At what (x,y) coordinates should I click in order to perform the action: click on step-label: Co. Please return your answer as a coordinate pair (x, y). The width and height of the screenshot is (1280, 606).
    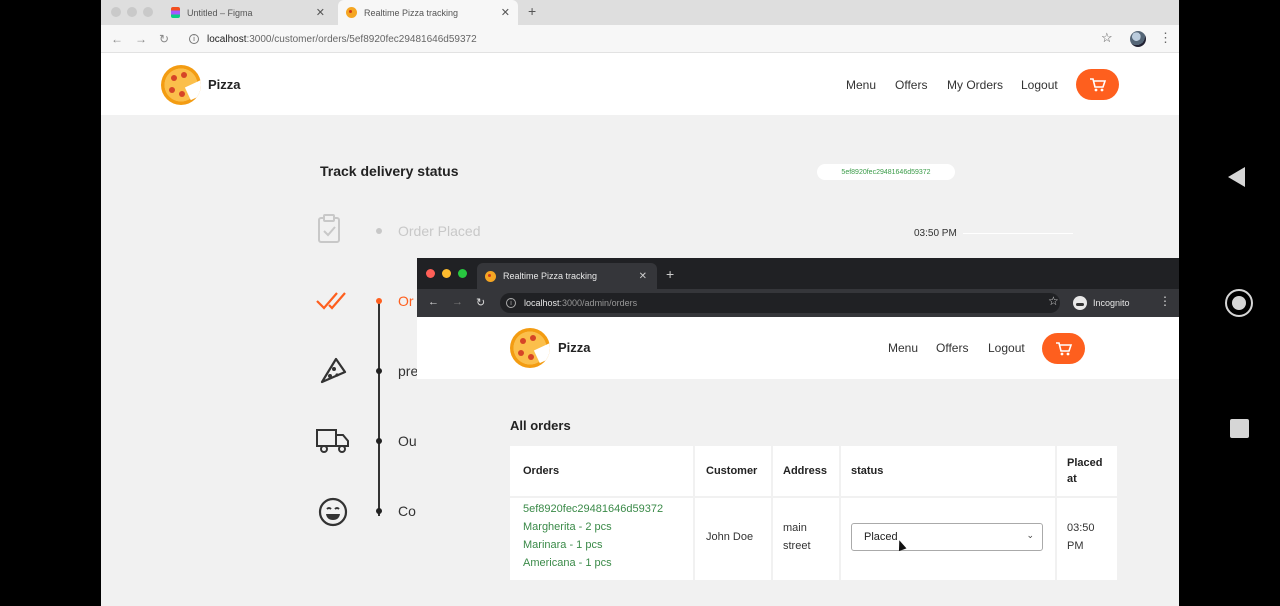
    Looking at the image, I should click on (407, 511).